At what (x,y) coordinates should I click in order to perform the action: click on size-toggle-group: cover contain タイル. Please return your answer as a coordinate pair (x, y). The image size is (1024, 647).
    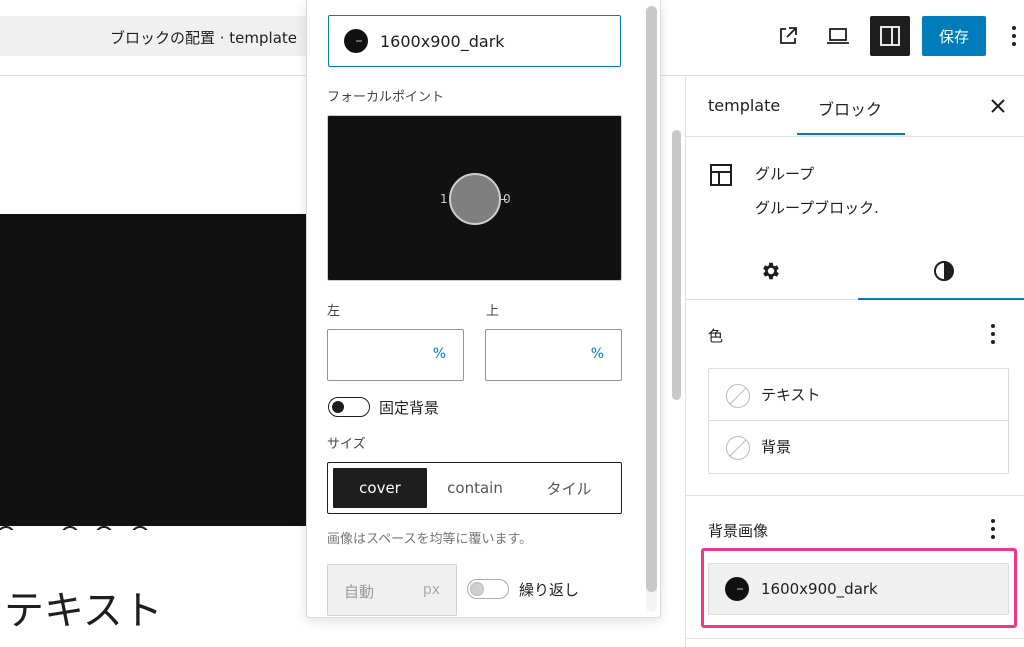
    Looking at the image, I should click on (474, 488).